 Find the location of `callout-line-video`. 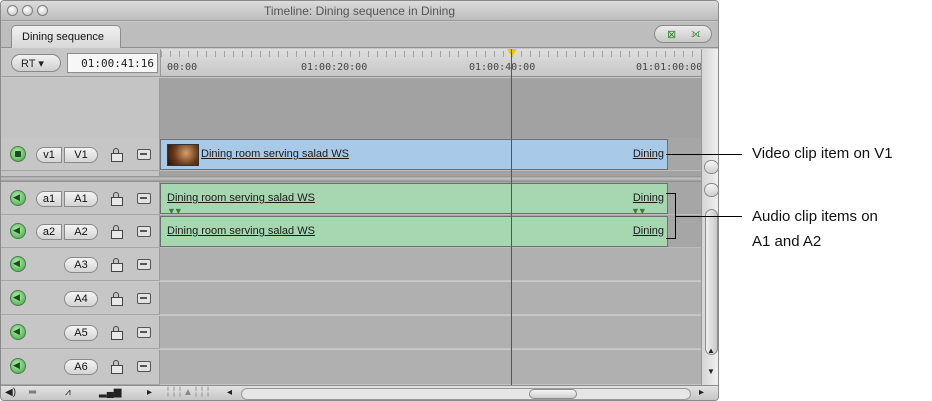

callout-line-video is located at coordinates (704, 154).